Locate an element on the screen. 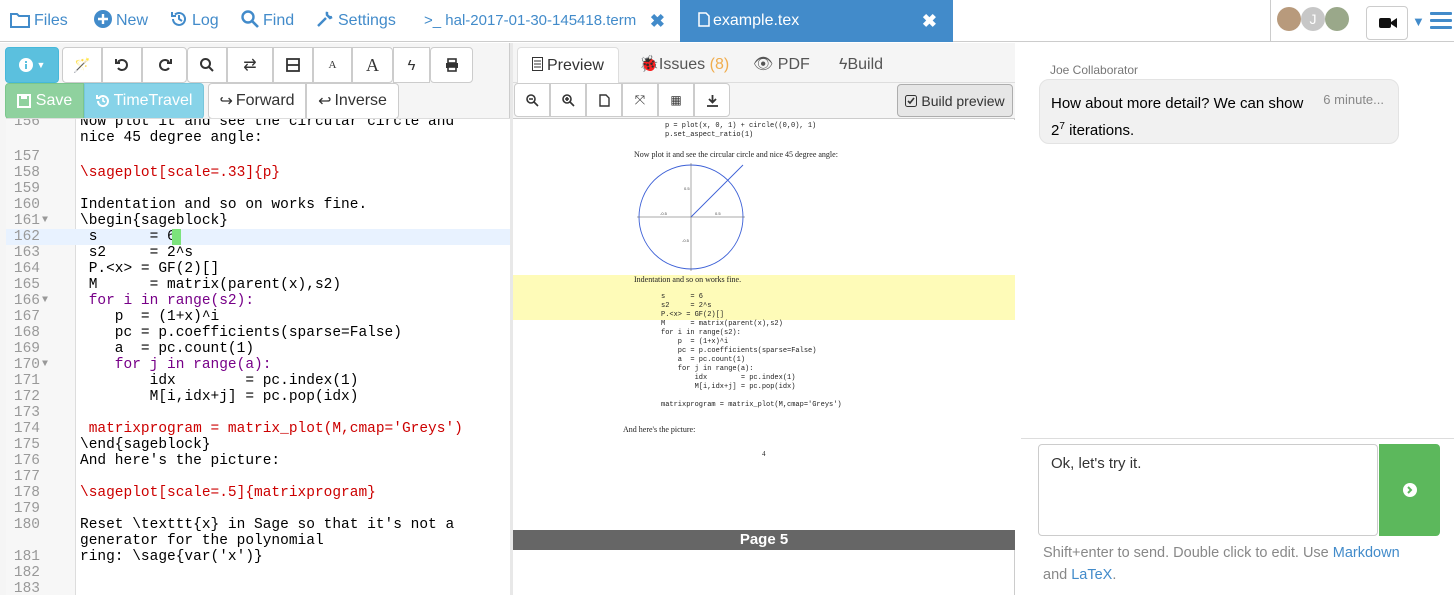 Image resolution: width=1454 pixels, height=595 pixels. build-button: ϟ is located at coordinates (411, 65).